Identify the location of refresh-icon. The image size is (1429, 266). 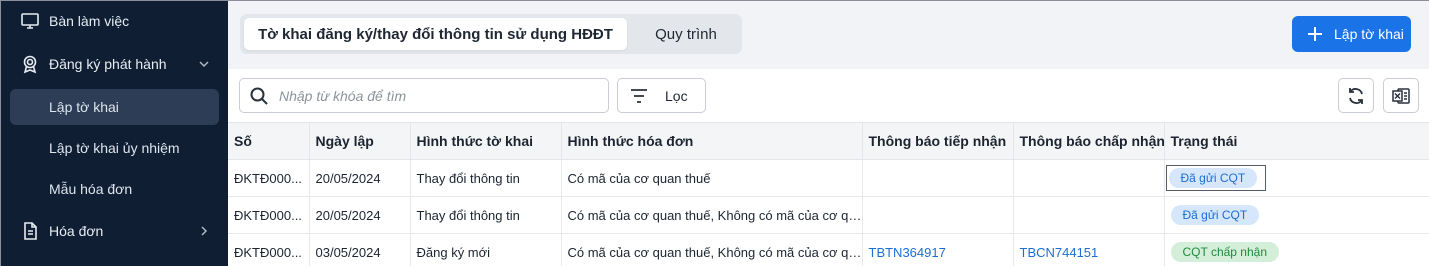
(1356, 96).